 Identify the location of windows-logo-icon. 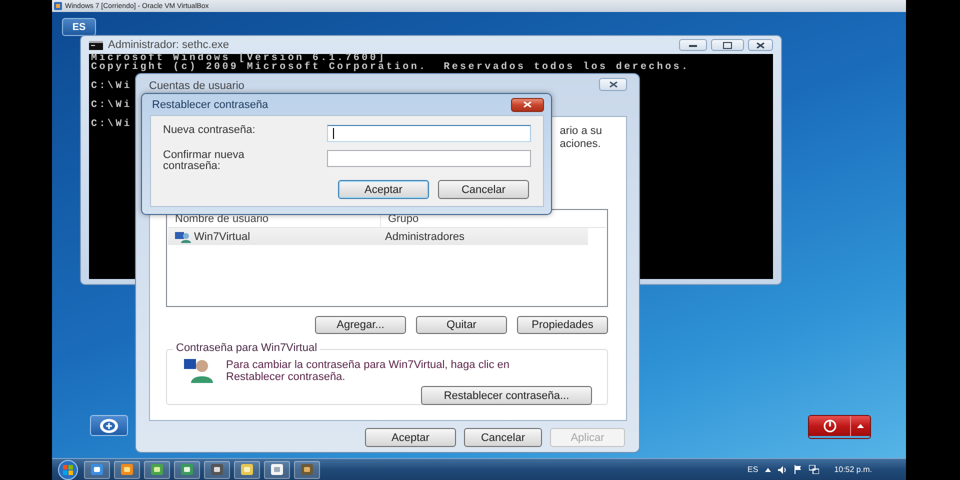
(68, 470).